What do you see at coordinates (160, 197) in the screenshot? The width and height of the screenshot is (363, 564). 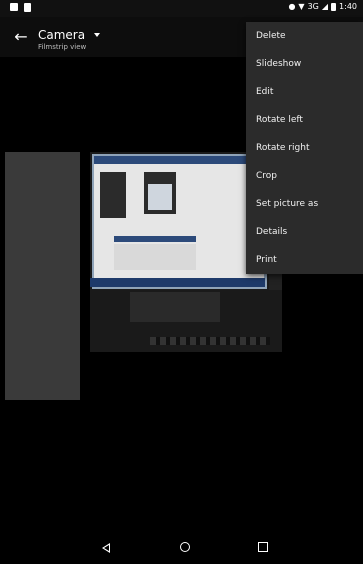 I see `photo-phone-screen` at bounding box center [160, 197].